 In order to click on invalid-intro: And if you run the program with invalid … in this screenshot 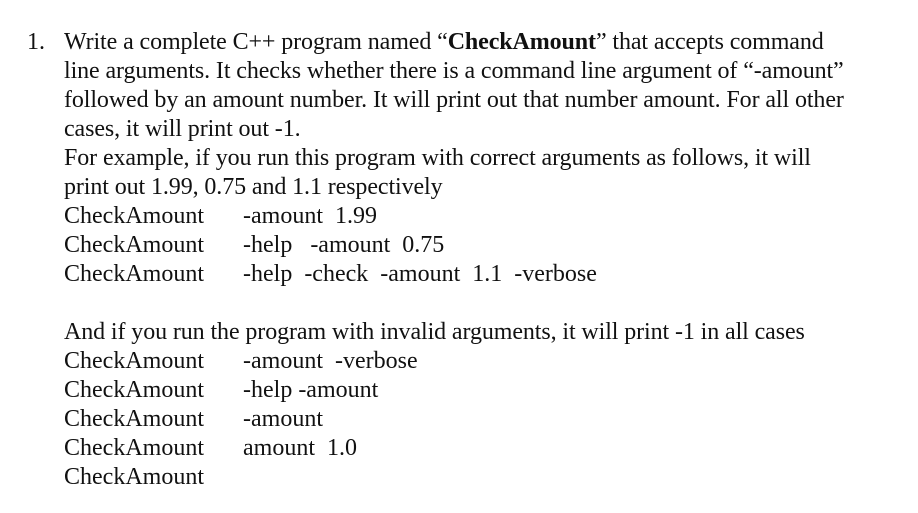, I will do `click(434, 332)`.